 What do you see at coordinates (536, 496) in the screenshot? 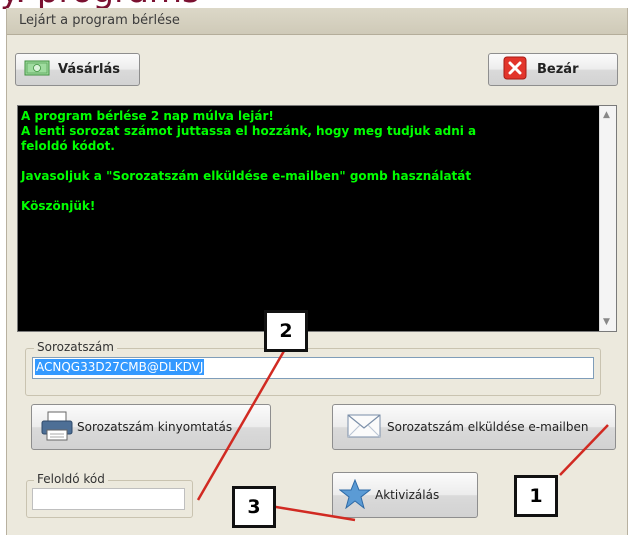
I see `callout-1: 1` at bounding box center [536, 496].